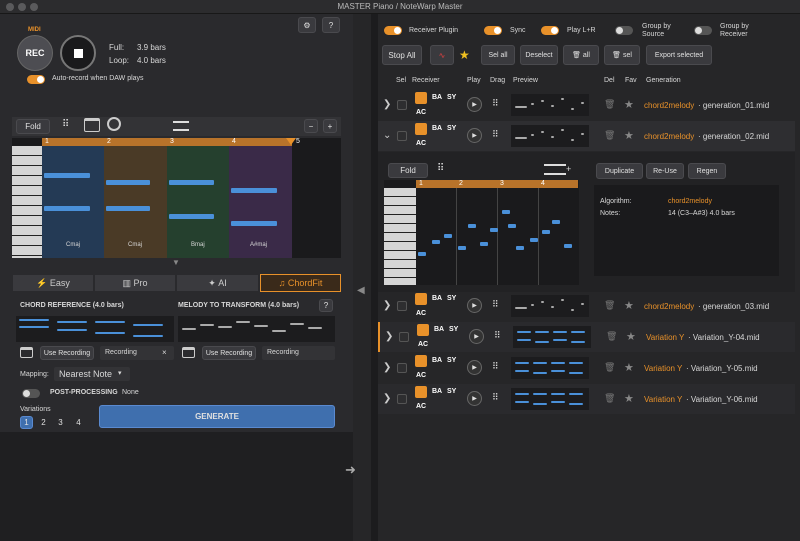  Describe the element at coordinates (114, 124) in the screenshot. I see `history-icon` at that location.